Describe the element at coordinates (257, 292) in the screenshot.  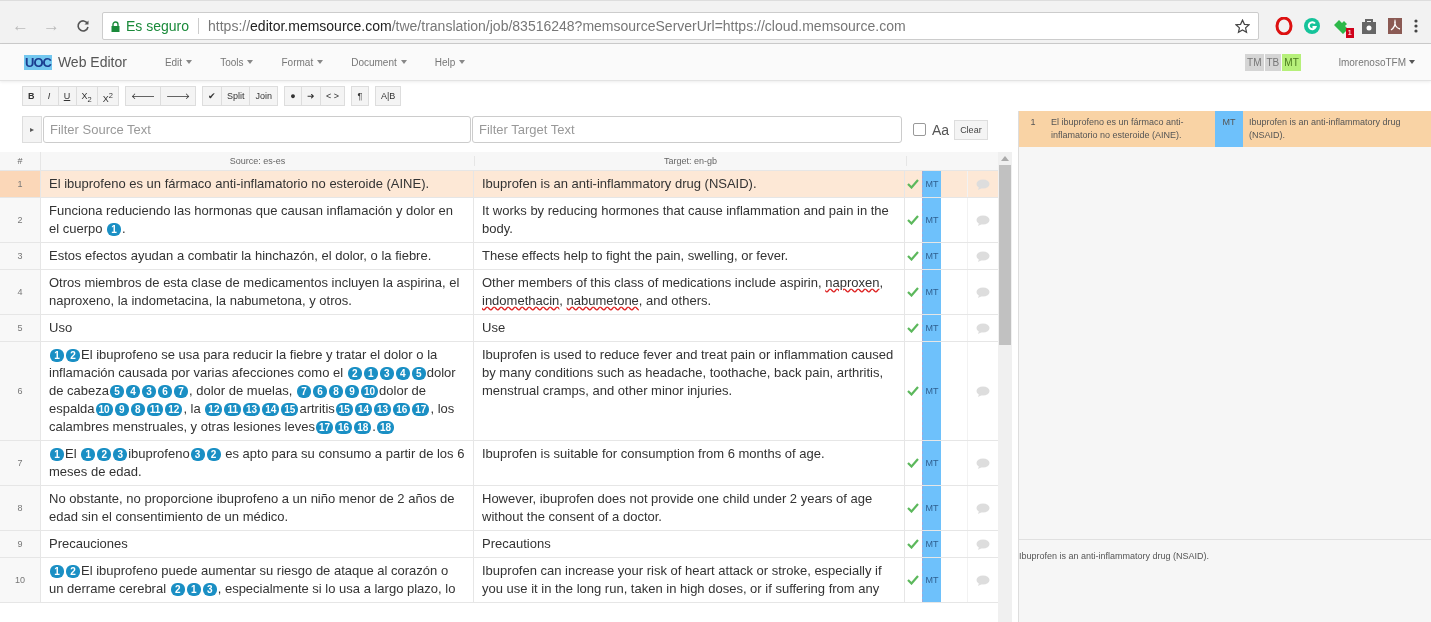
I see `source-cell: Otros miembros de esta clase de medicamentos incluyen la aspirina, el naproxeno, la indometacina, la nabumetona, y otros.` at that location.